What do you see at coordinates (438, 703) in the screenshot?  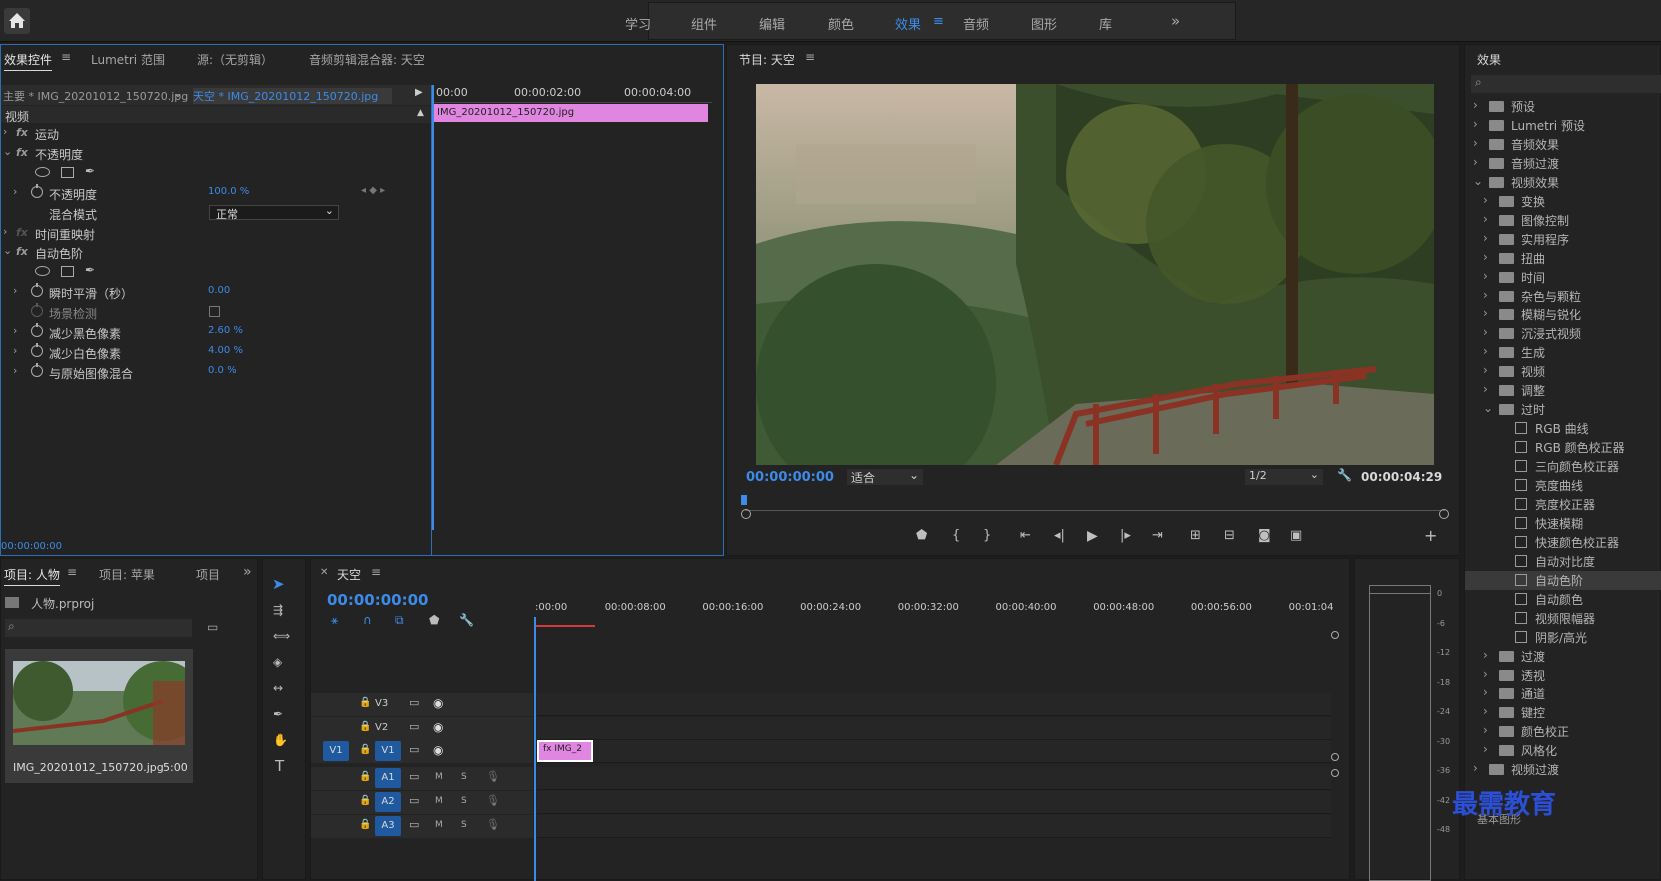 I see `eye-icon: ◉` at bounding box center [438, 703].